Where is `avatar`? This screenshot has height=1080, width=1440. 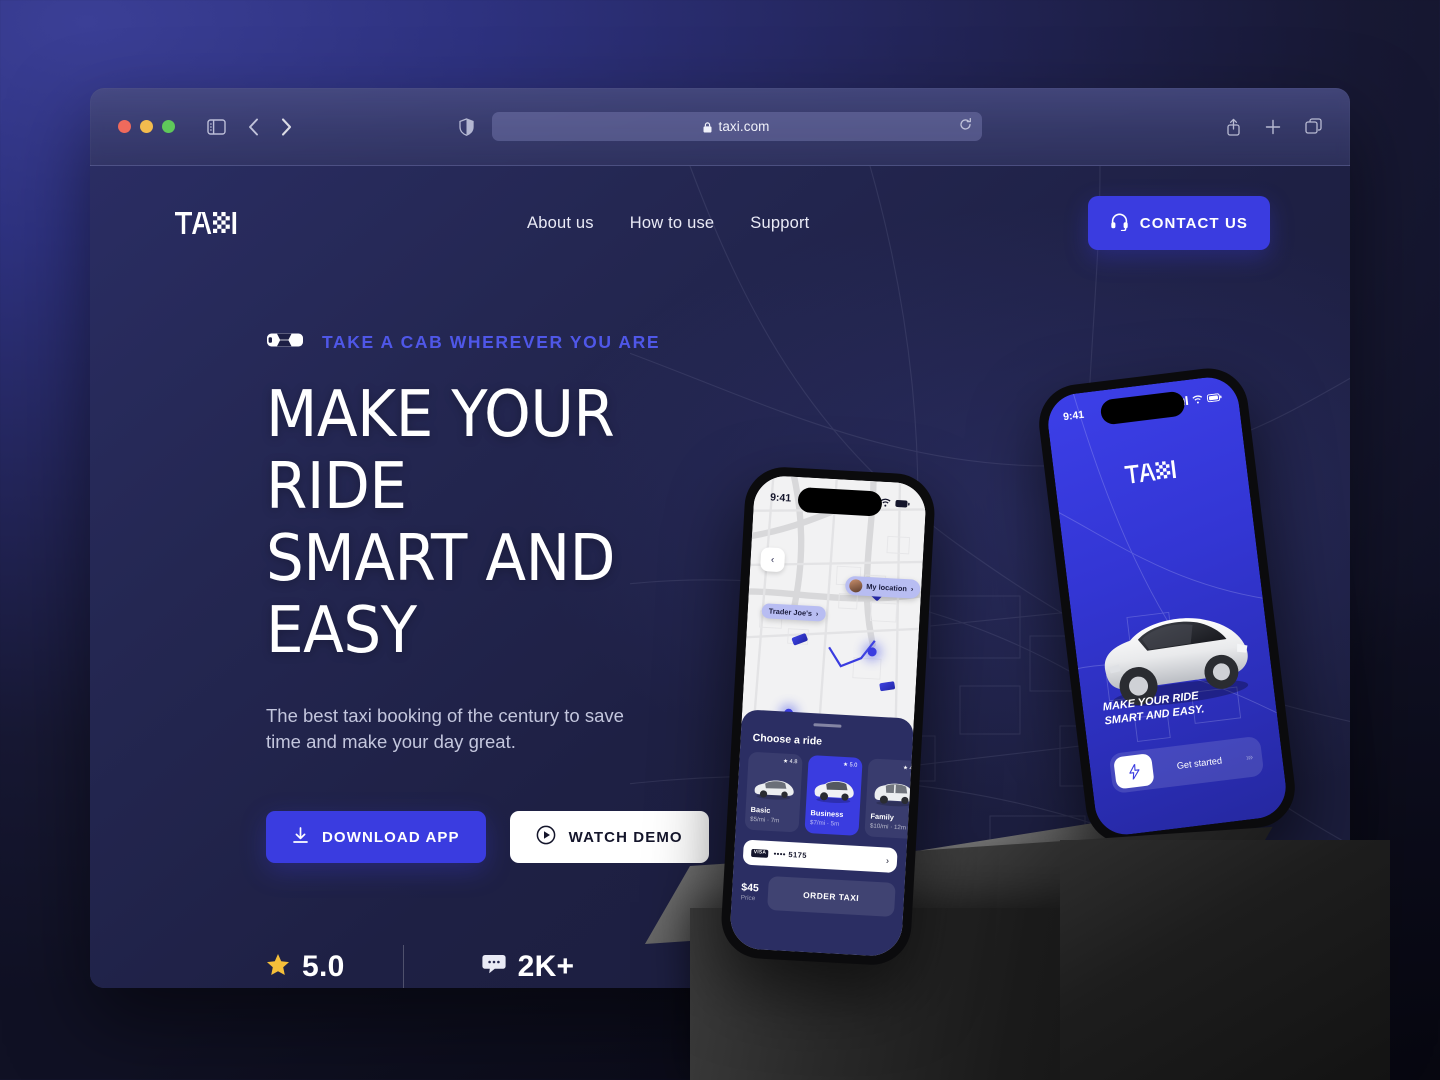
avatar is located at coordinates (855, 585).